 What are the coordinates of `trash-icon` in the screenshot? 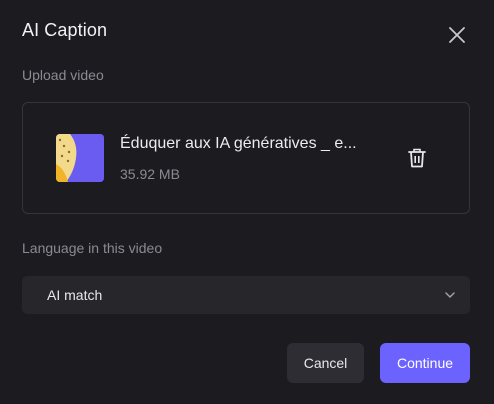 It's located at (417, 158).